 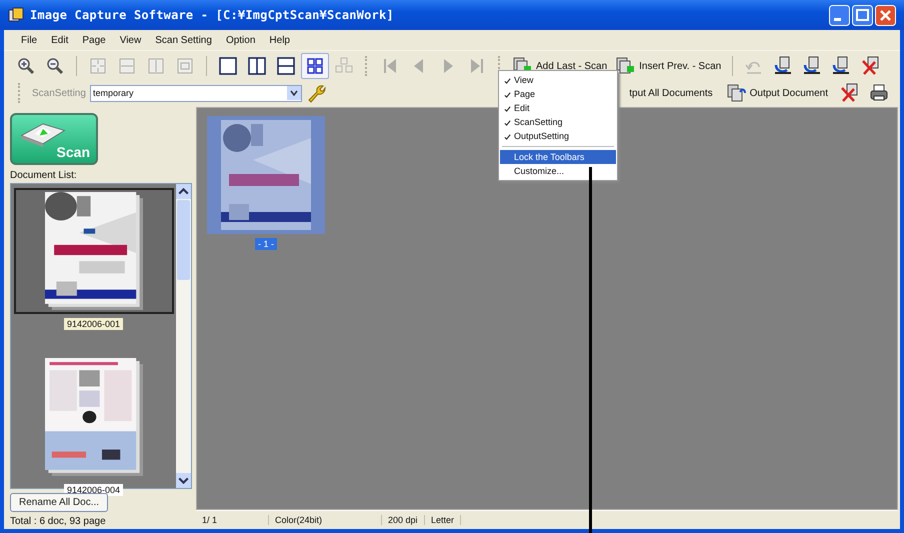 What do you see at coordinates (240, 40) in the screenshot?
I see `menu-item: Option` at bounding box center [240, 40].